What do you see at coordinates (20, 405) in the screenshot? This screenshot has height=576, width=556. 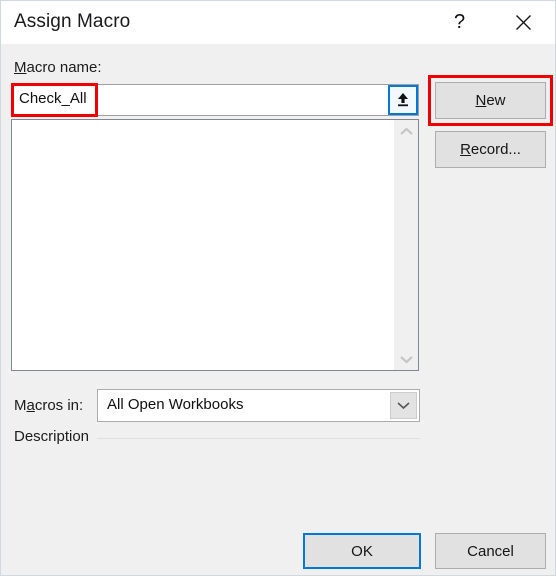 I see `macros-in-label-text-1: M` at bounding box center [20, 405].